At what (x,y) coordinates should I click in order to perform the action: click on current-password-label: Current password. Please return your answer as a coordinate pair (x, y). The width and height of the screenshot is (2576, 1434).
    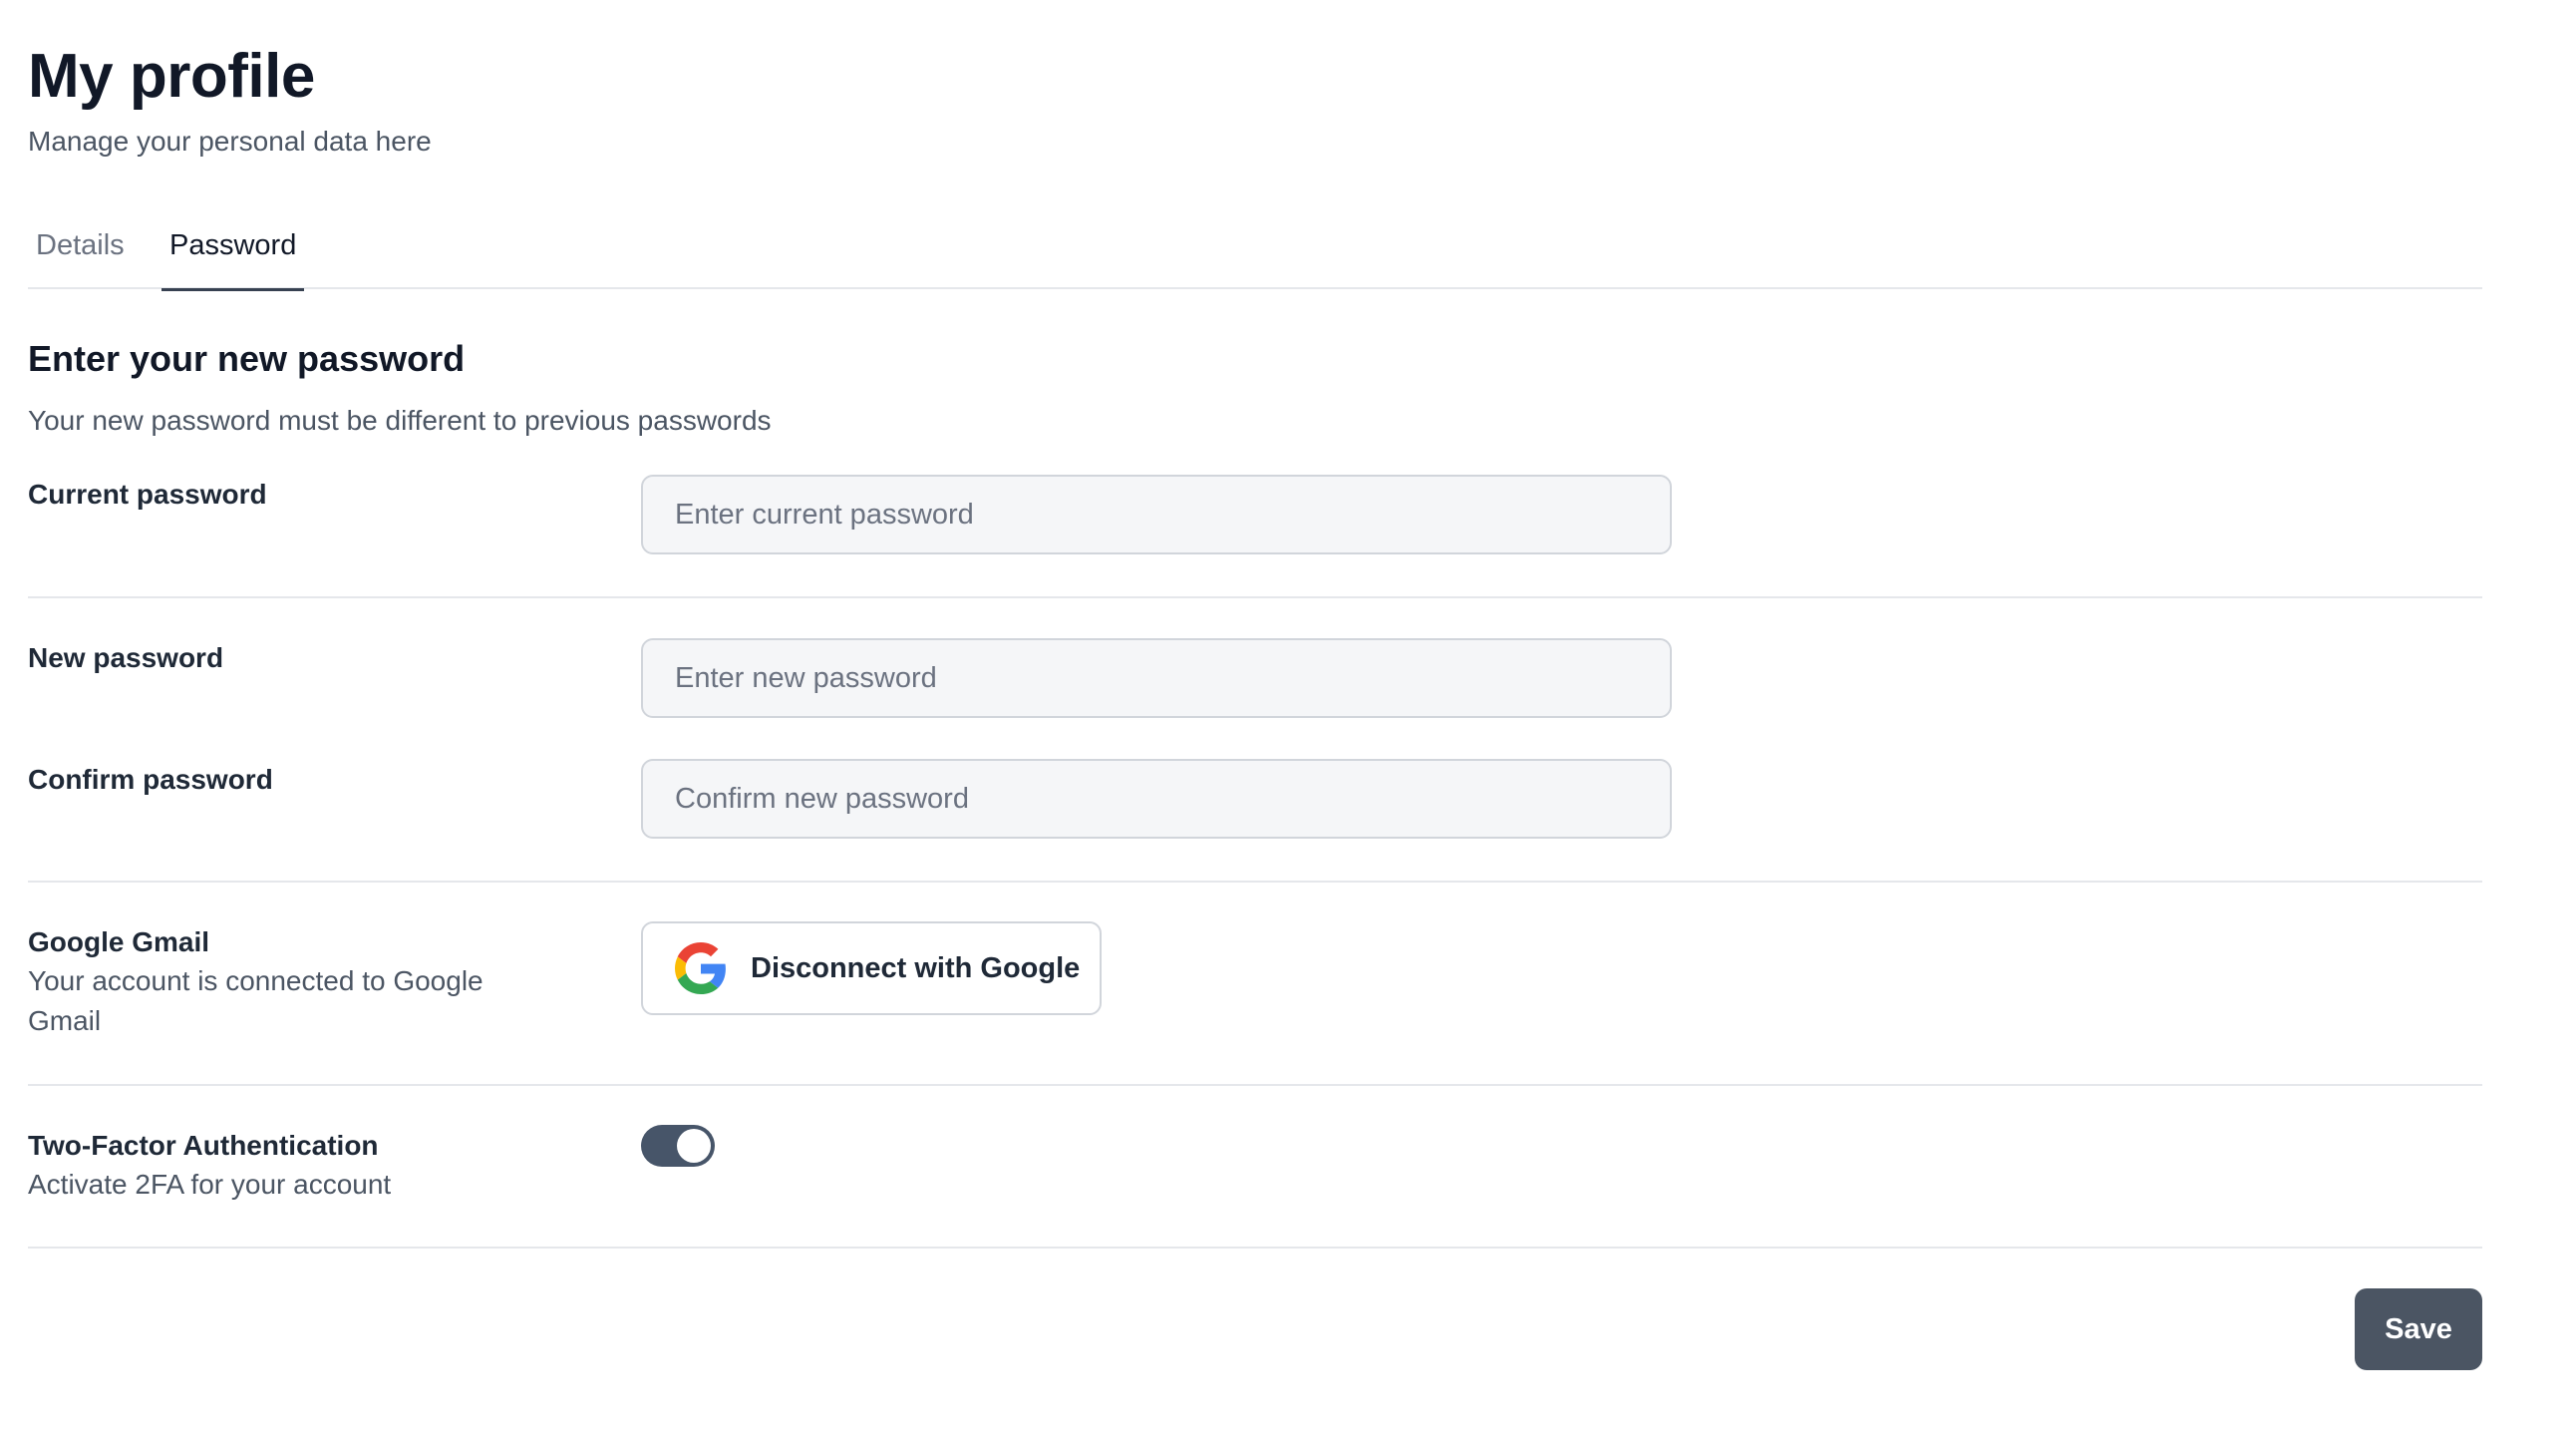
    Looking at the image, I should click on (147, 494).